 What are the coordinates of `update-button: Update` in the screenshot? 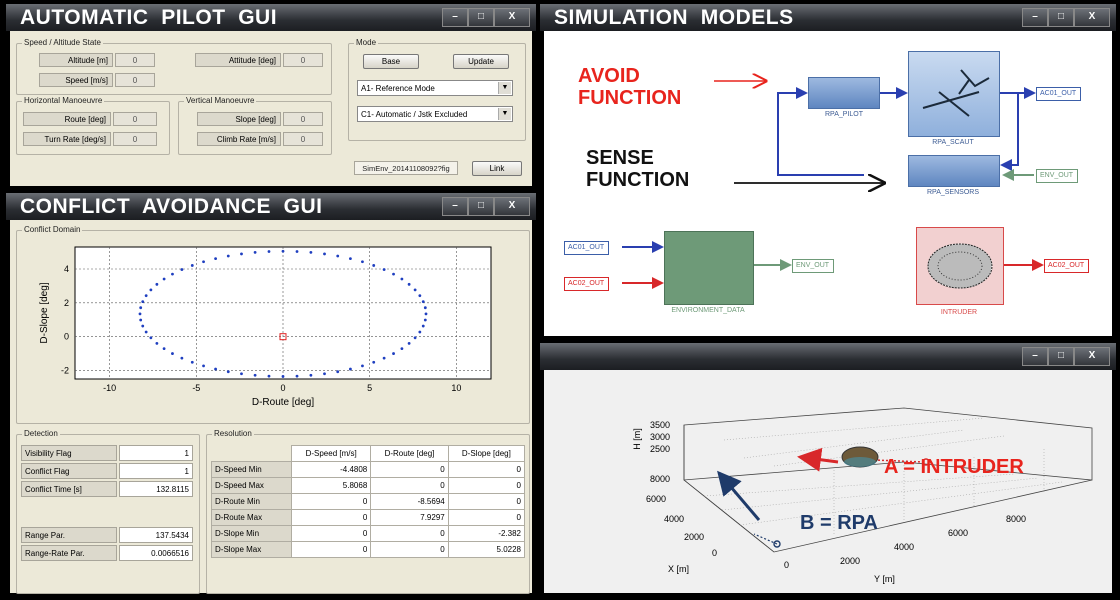 It's located at (481, 61).